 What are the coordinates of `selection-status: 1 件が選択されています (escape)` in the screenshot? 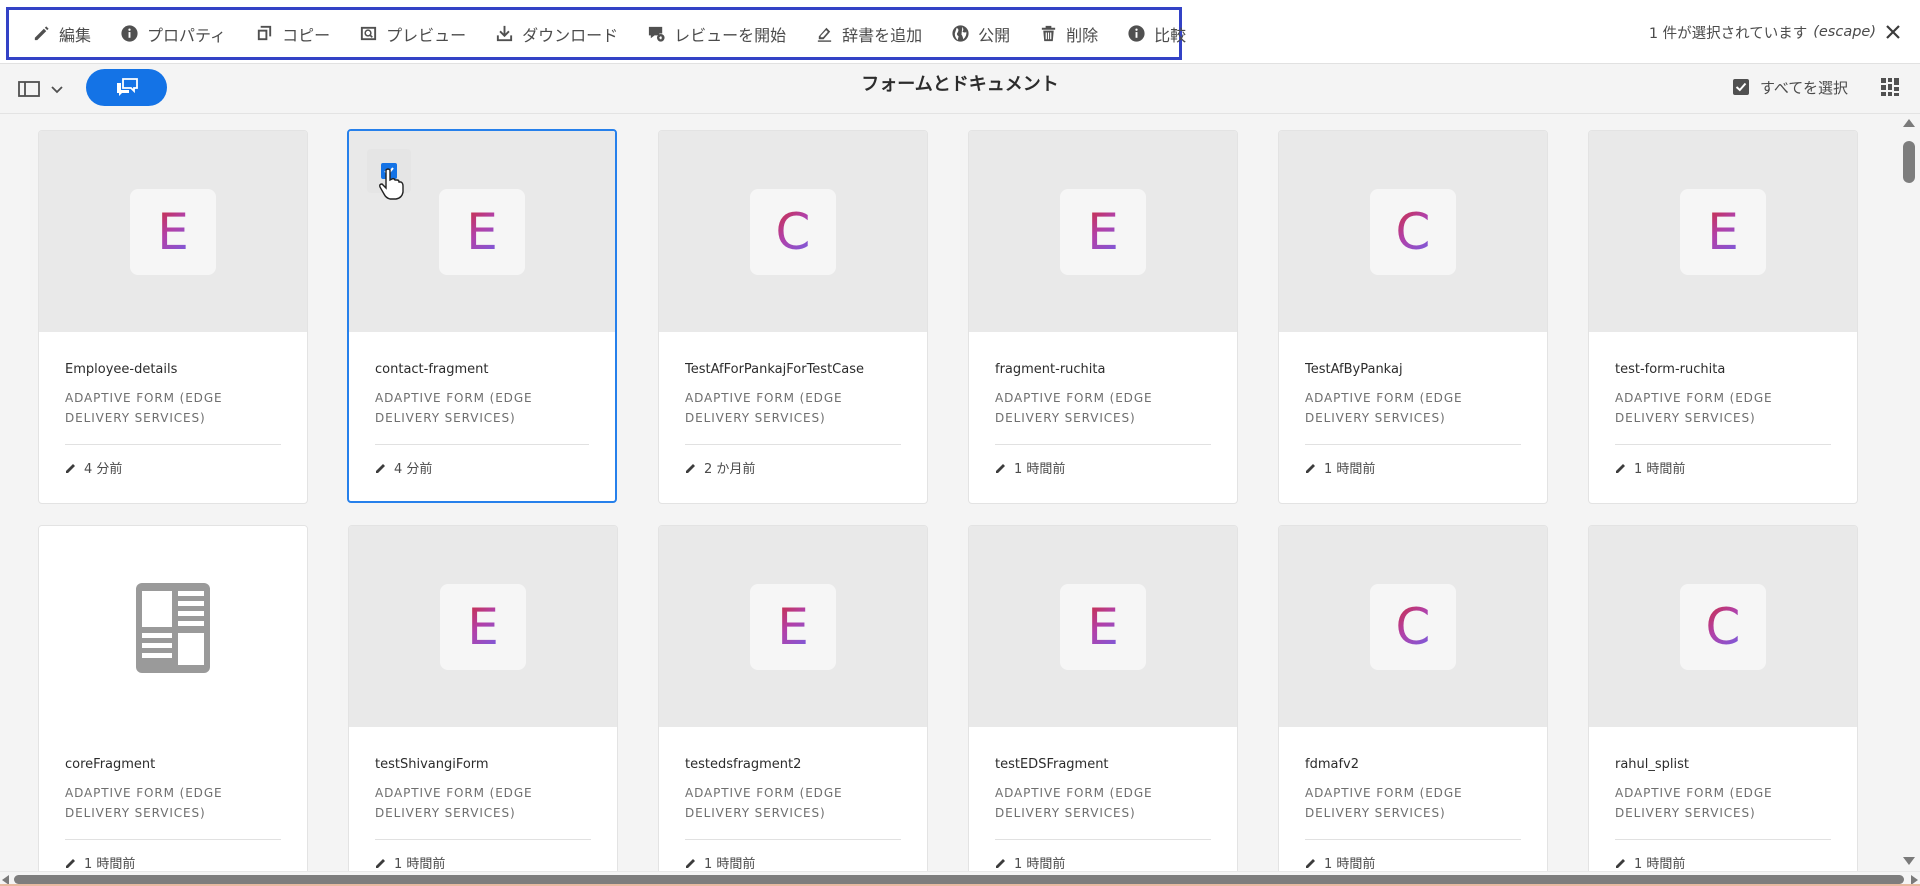 It's located at (1762, 32).